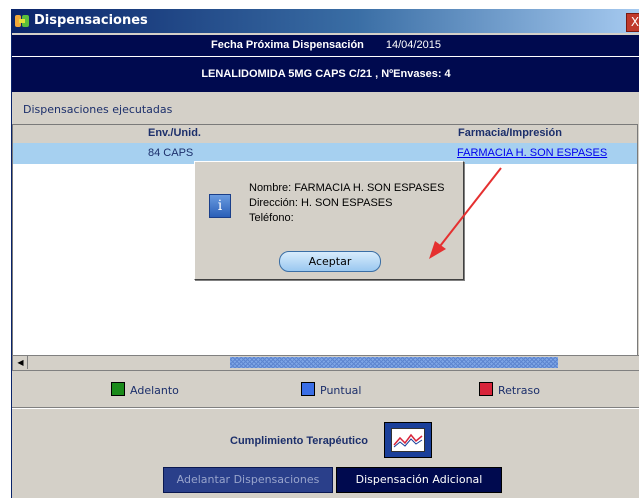 The width and height of the screenshot is (639, 498). I want to click on adelanto-swatch, so click(118, 389).